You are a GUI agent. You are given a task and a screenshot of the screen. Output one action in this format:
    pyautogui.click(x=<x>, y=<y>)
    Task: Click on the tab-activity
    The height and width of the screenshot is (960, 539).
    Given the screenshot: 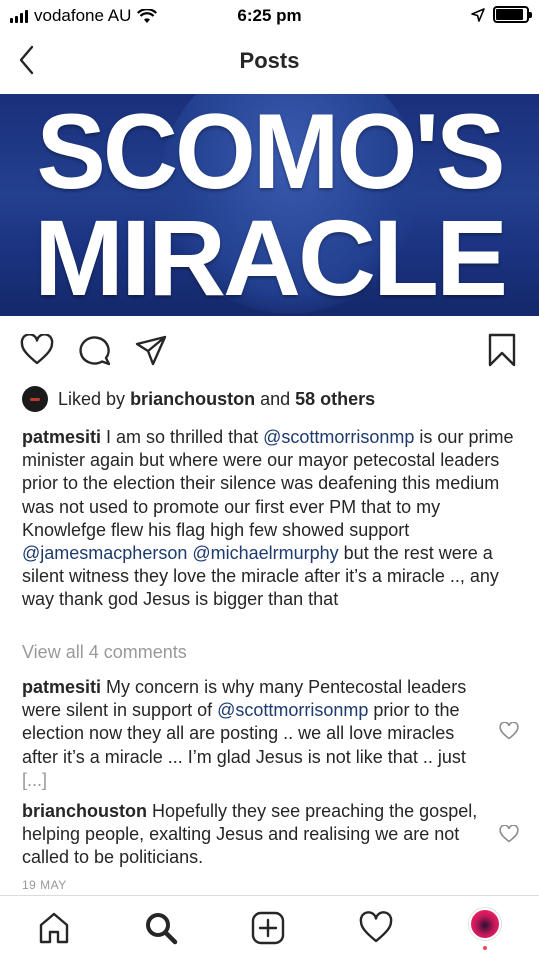 What is the action you would take?
    pyautogui.click(x=376, y=930)
    